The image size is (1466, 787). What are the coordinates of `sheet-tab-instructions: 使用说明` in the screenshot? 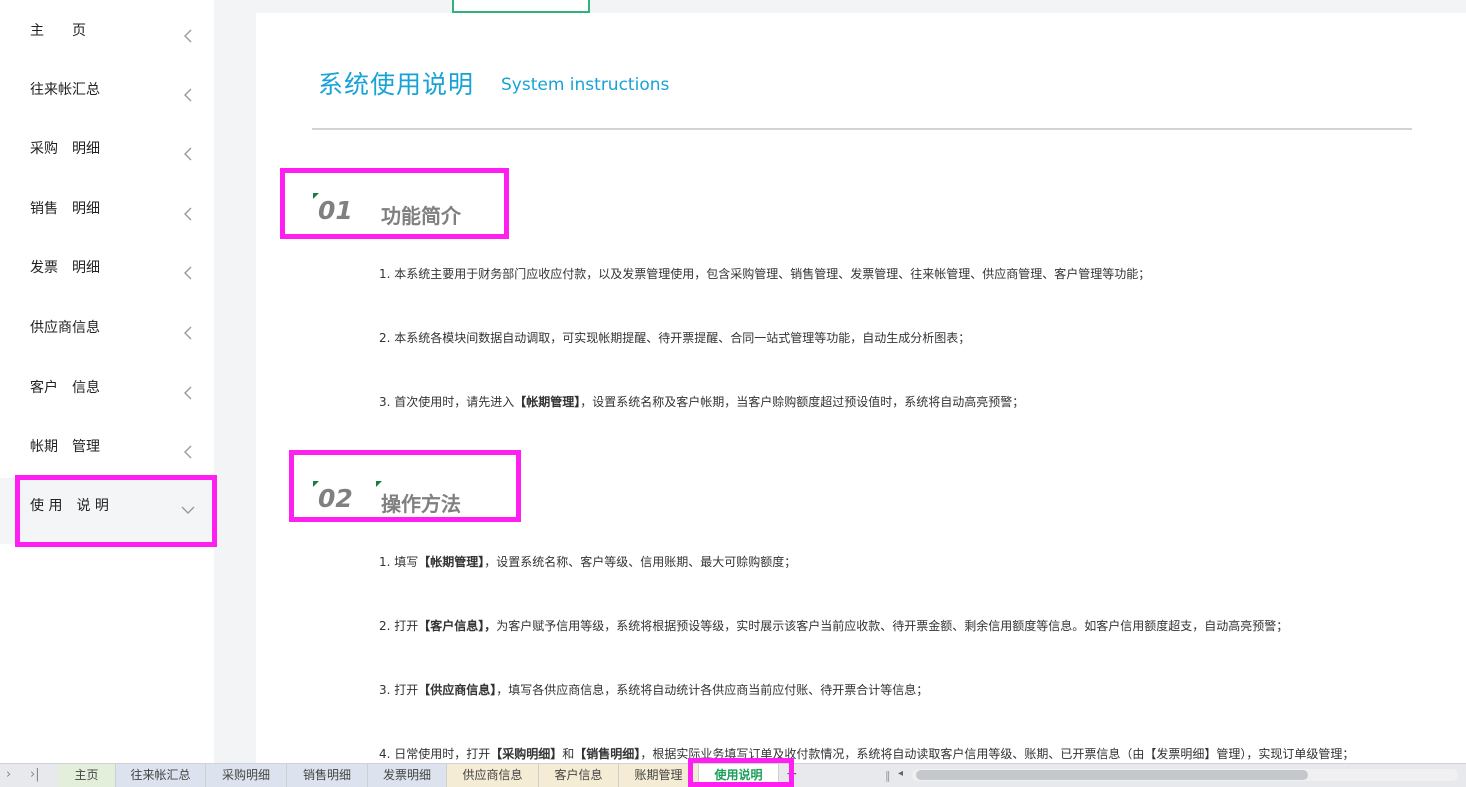 It's located at (739, 775).